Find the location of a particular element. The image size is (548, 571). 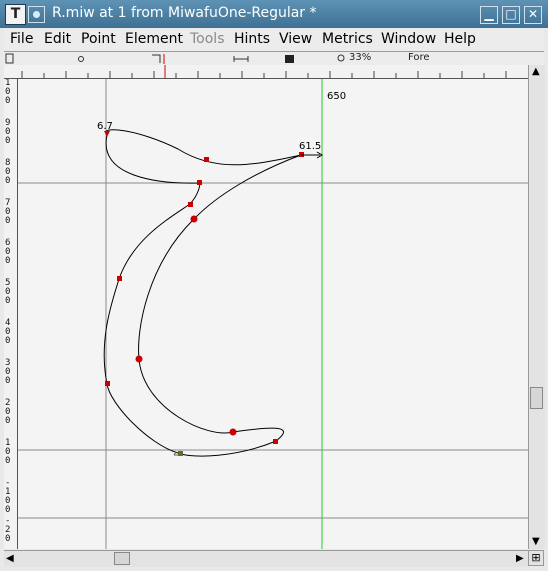

menu-hints: Hints is located at coordinates (252, 39).